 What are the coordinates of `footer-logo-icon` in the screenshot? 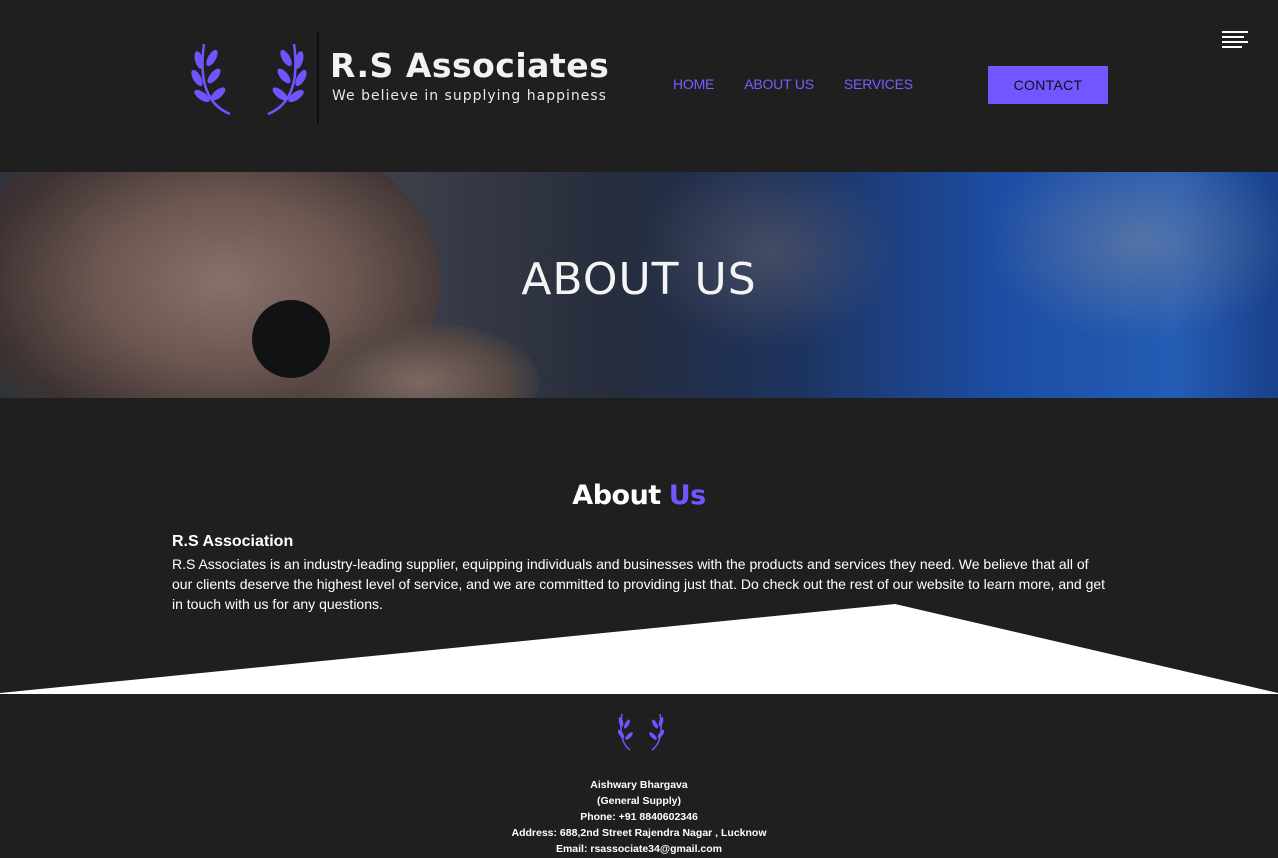 It's located at (641, 732).